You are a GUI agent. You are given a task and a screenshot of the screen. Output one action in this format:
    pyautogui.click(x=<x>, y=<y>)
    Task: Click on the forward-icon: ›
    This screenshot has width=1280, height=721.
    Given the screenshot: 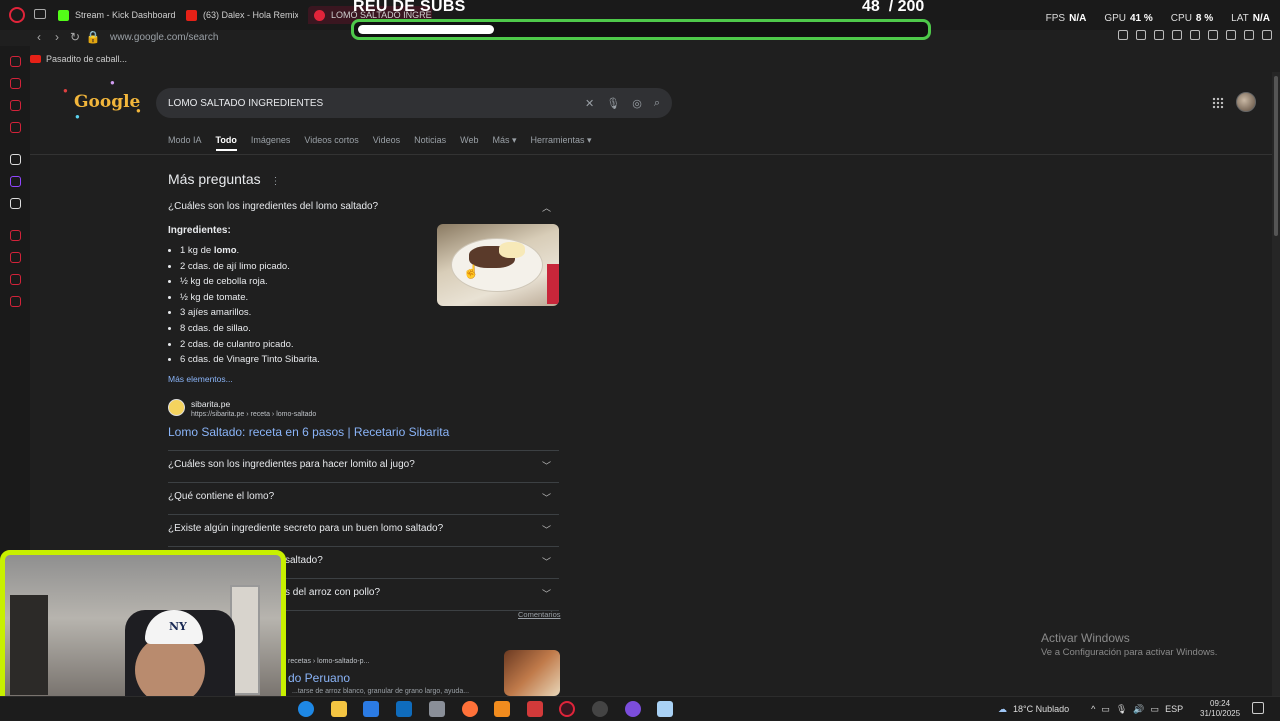 What is the action you would take?
    pyautogui.click(x=57, y=37)
    